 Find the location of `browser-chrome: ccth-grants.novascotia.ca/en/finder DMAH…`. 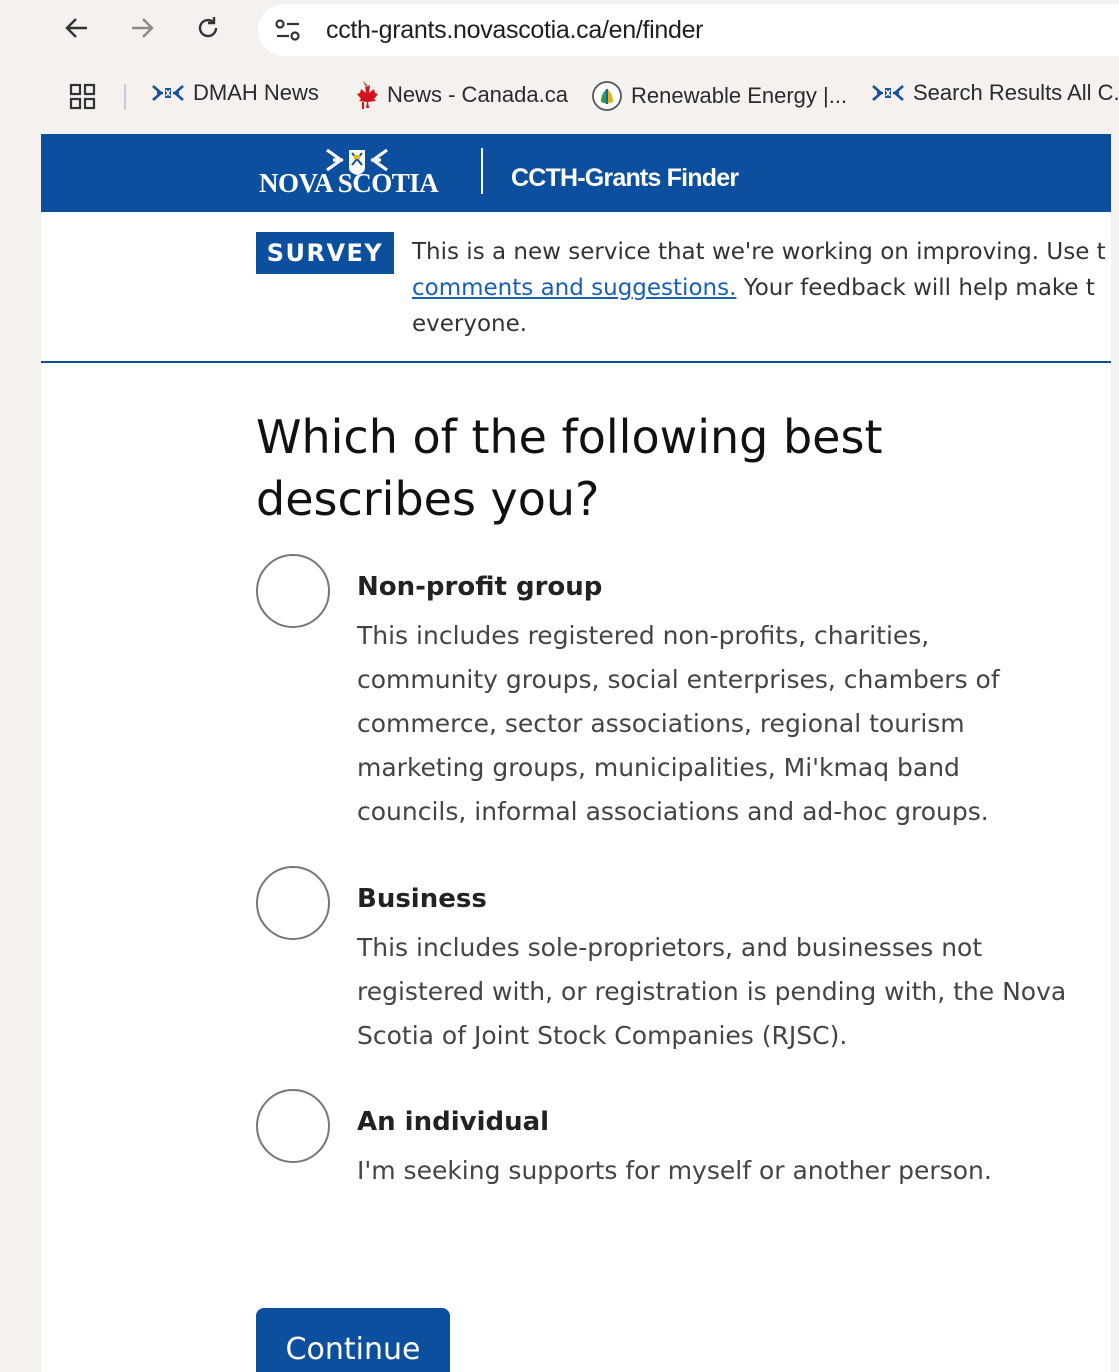

browser-chrome: ccth-grants.novascotia.ca/en/finder DMAH… is located at coordinates (559, 67).